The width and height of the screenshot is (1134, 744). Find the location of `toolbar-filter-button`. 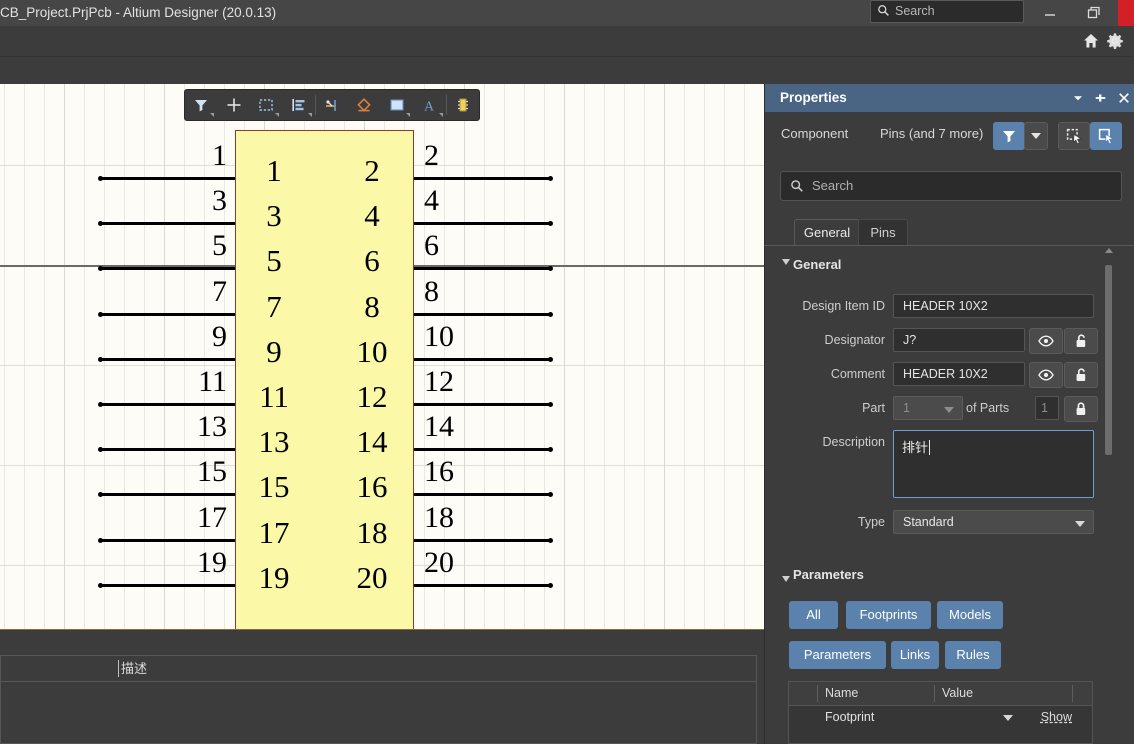

toolbar-filter-button is located at coordinates (201, 105).